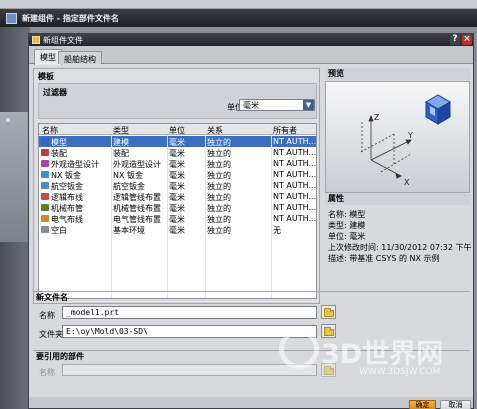 The width and height of the screenshot is (477, 409). I want to click on templates-heading: 模板, so click(46, 76).